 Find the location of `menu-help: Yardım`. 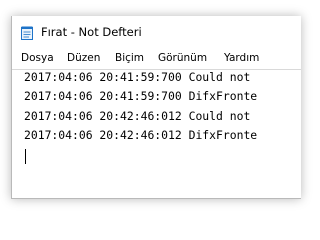

menu-help: Yardım is located at coordinates (241, 58).